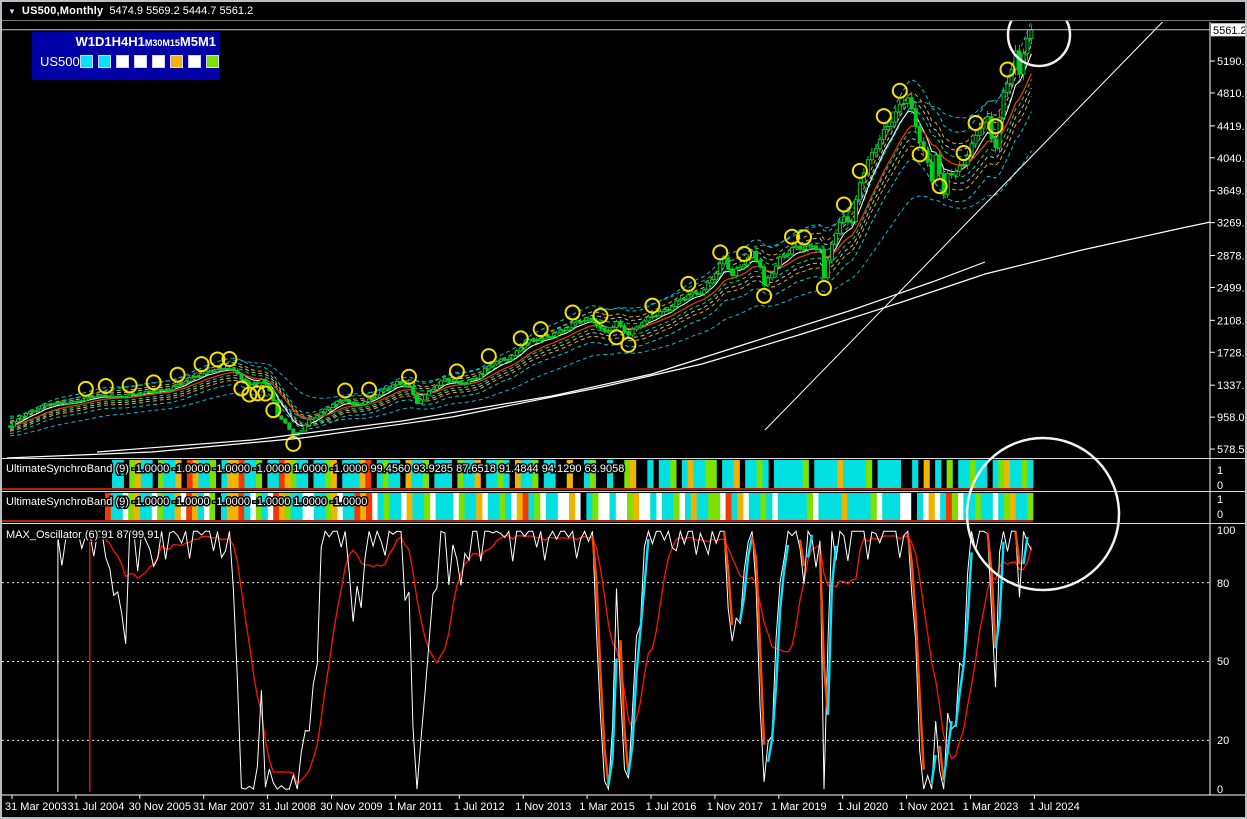 The width and height of the screenshot is (1247, 819). Describe the element at coordinates (1226, 531) in the screenshot. I see `oscillator-scale-label: 100` at that location.